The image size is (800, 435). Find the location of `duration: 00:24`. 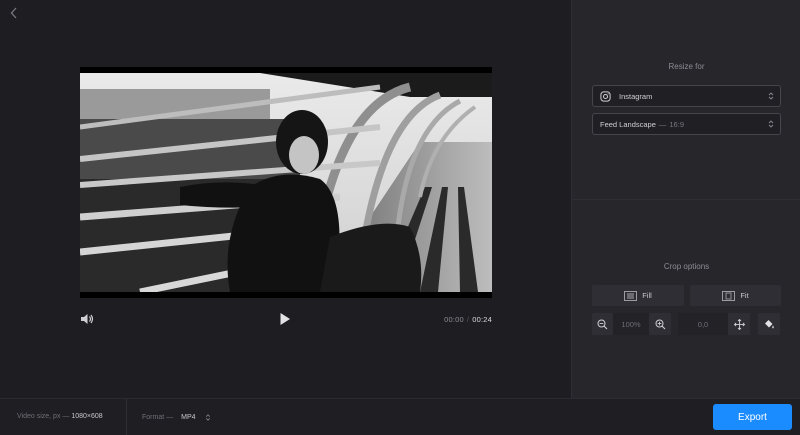

duration: 00:24 is located at coordinates (482, 319).